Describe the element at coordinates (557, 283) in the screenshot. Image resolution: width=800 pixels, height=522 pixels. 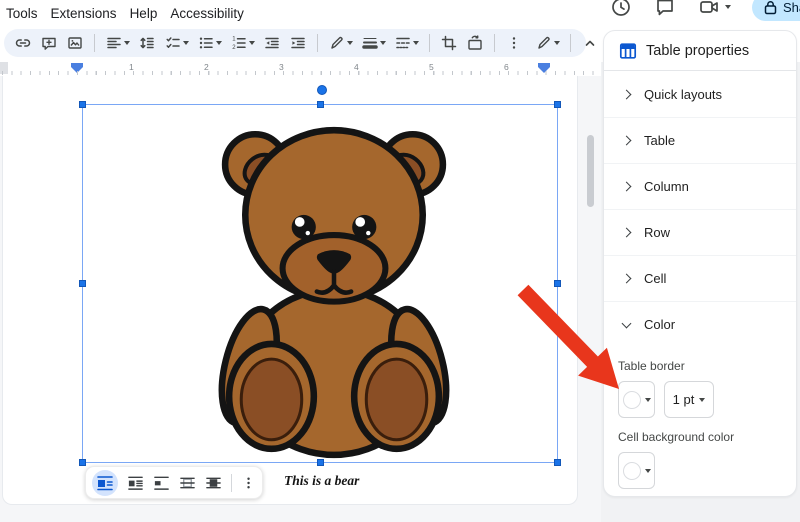
I see `selection-handle-middle-right` at that location.